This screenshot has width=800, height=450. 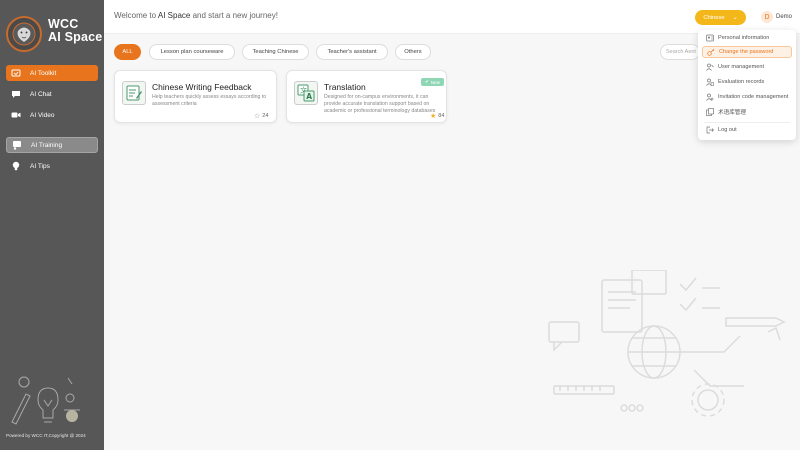 What do you see at coordinates (710, 38) in the screenshot?
I see `user-card-icon` at bounding box center [710, 38].